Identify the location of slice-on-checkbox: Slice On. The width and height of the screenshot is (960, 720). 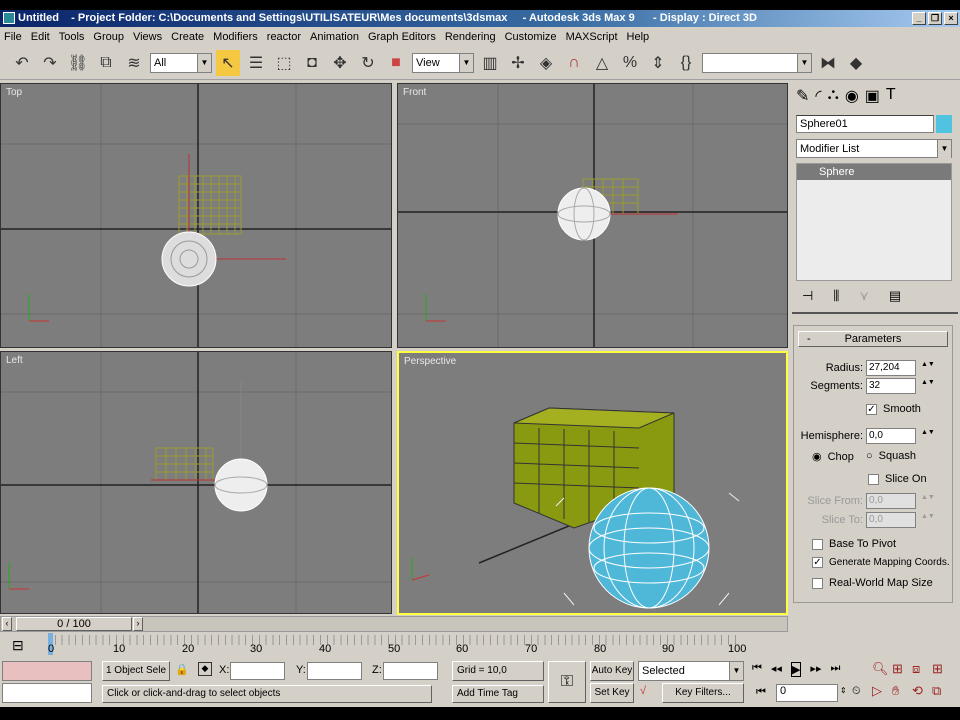
(897, 479).